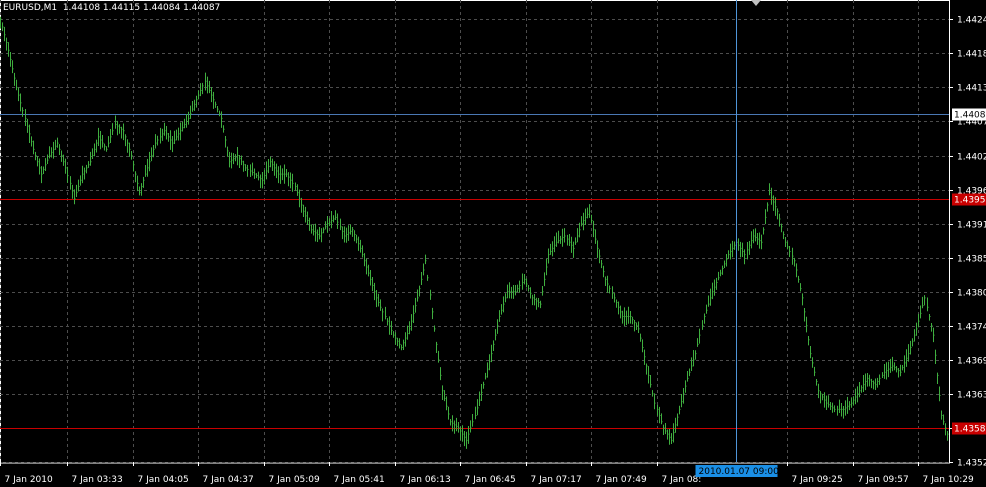  Describe the element at coordinates (228, 480) in the screenshot. I see `x-tick-label: 7 Jan 04:37` at that location.